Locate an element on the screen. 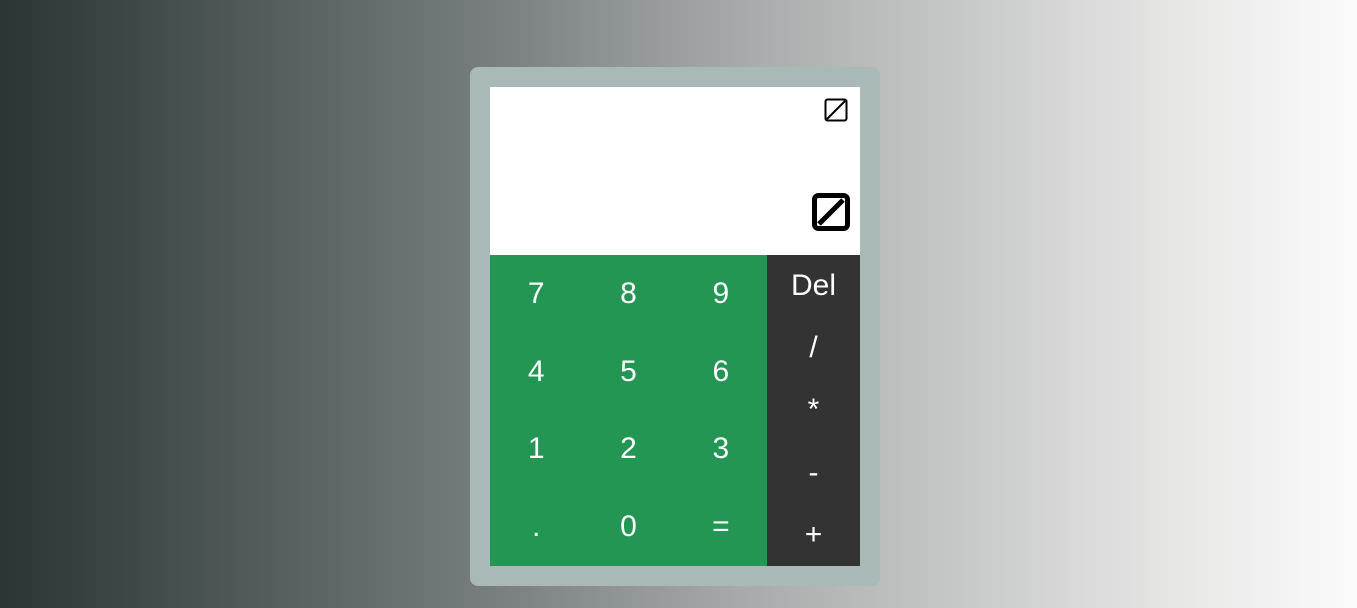 The image size is (1357, 608). key-4: 4 is located at coordinates (536, 372).